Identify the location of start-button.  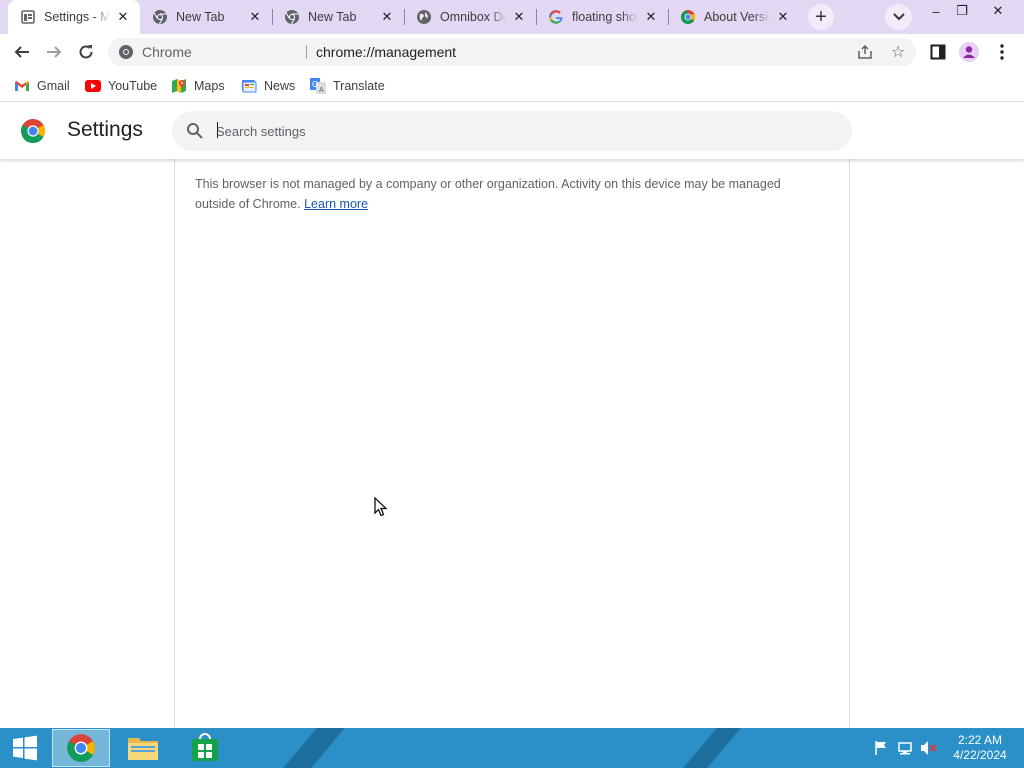
(25, 748).